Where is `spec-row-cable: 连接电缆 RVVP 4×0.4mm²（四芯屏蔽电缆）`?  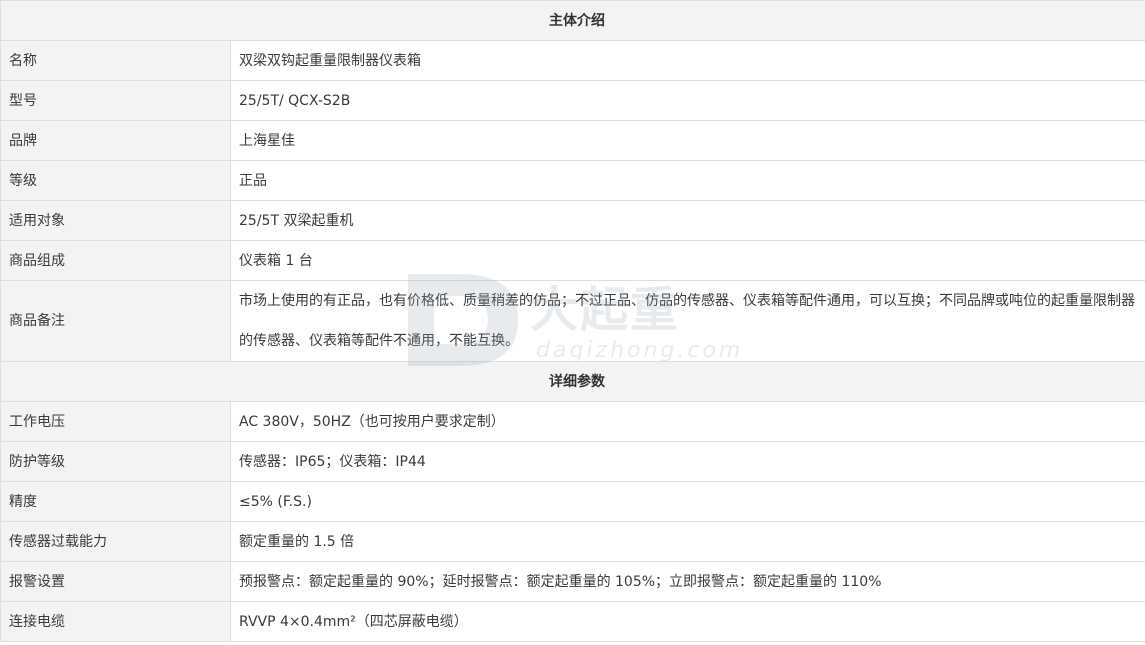
spec-row-cable: 连接电缆 RVVP 4×0.4mm²（四芯屏蔽电缆） is located at coordinates (572, 621).